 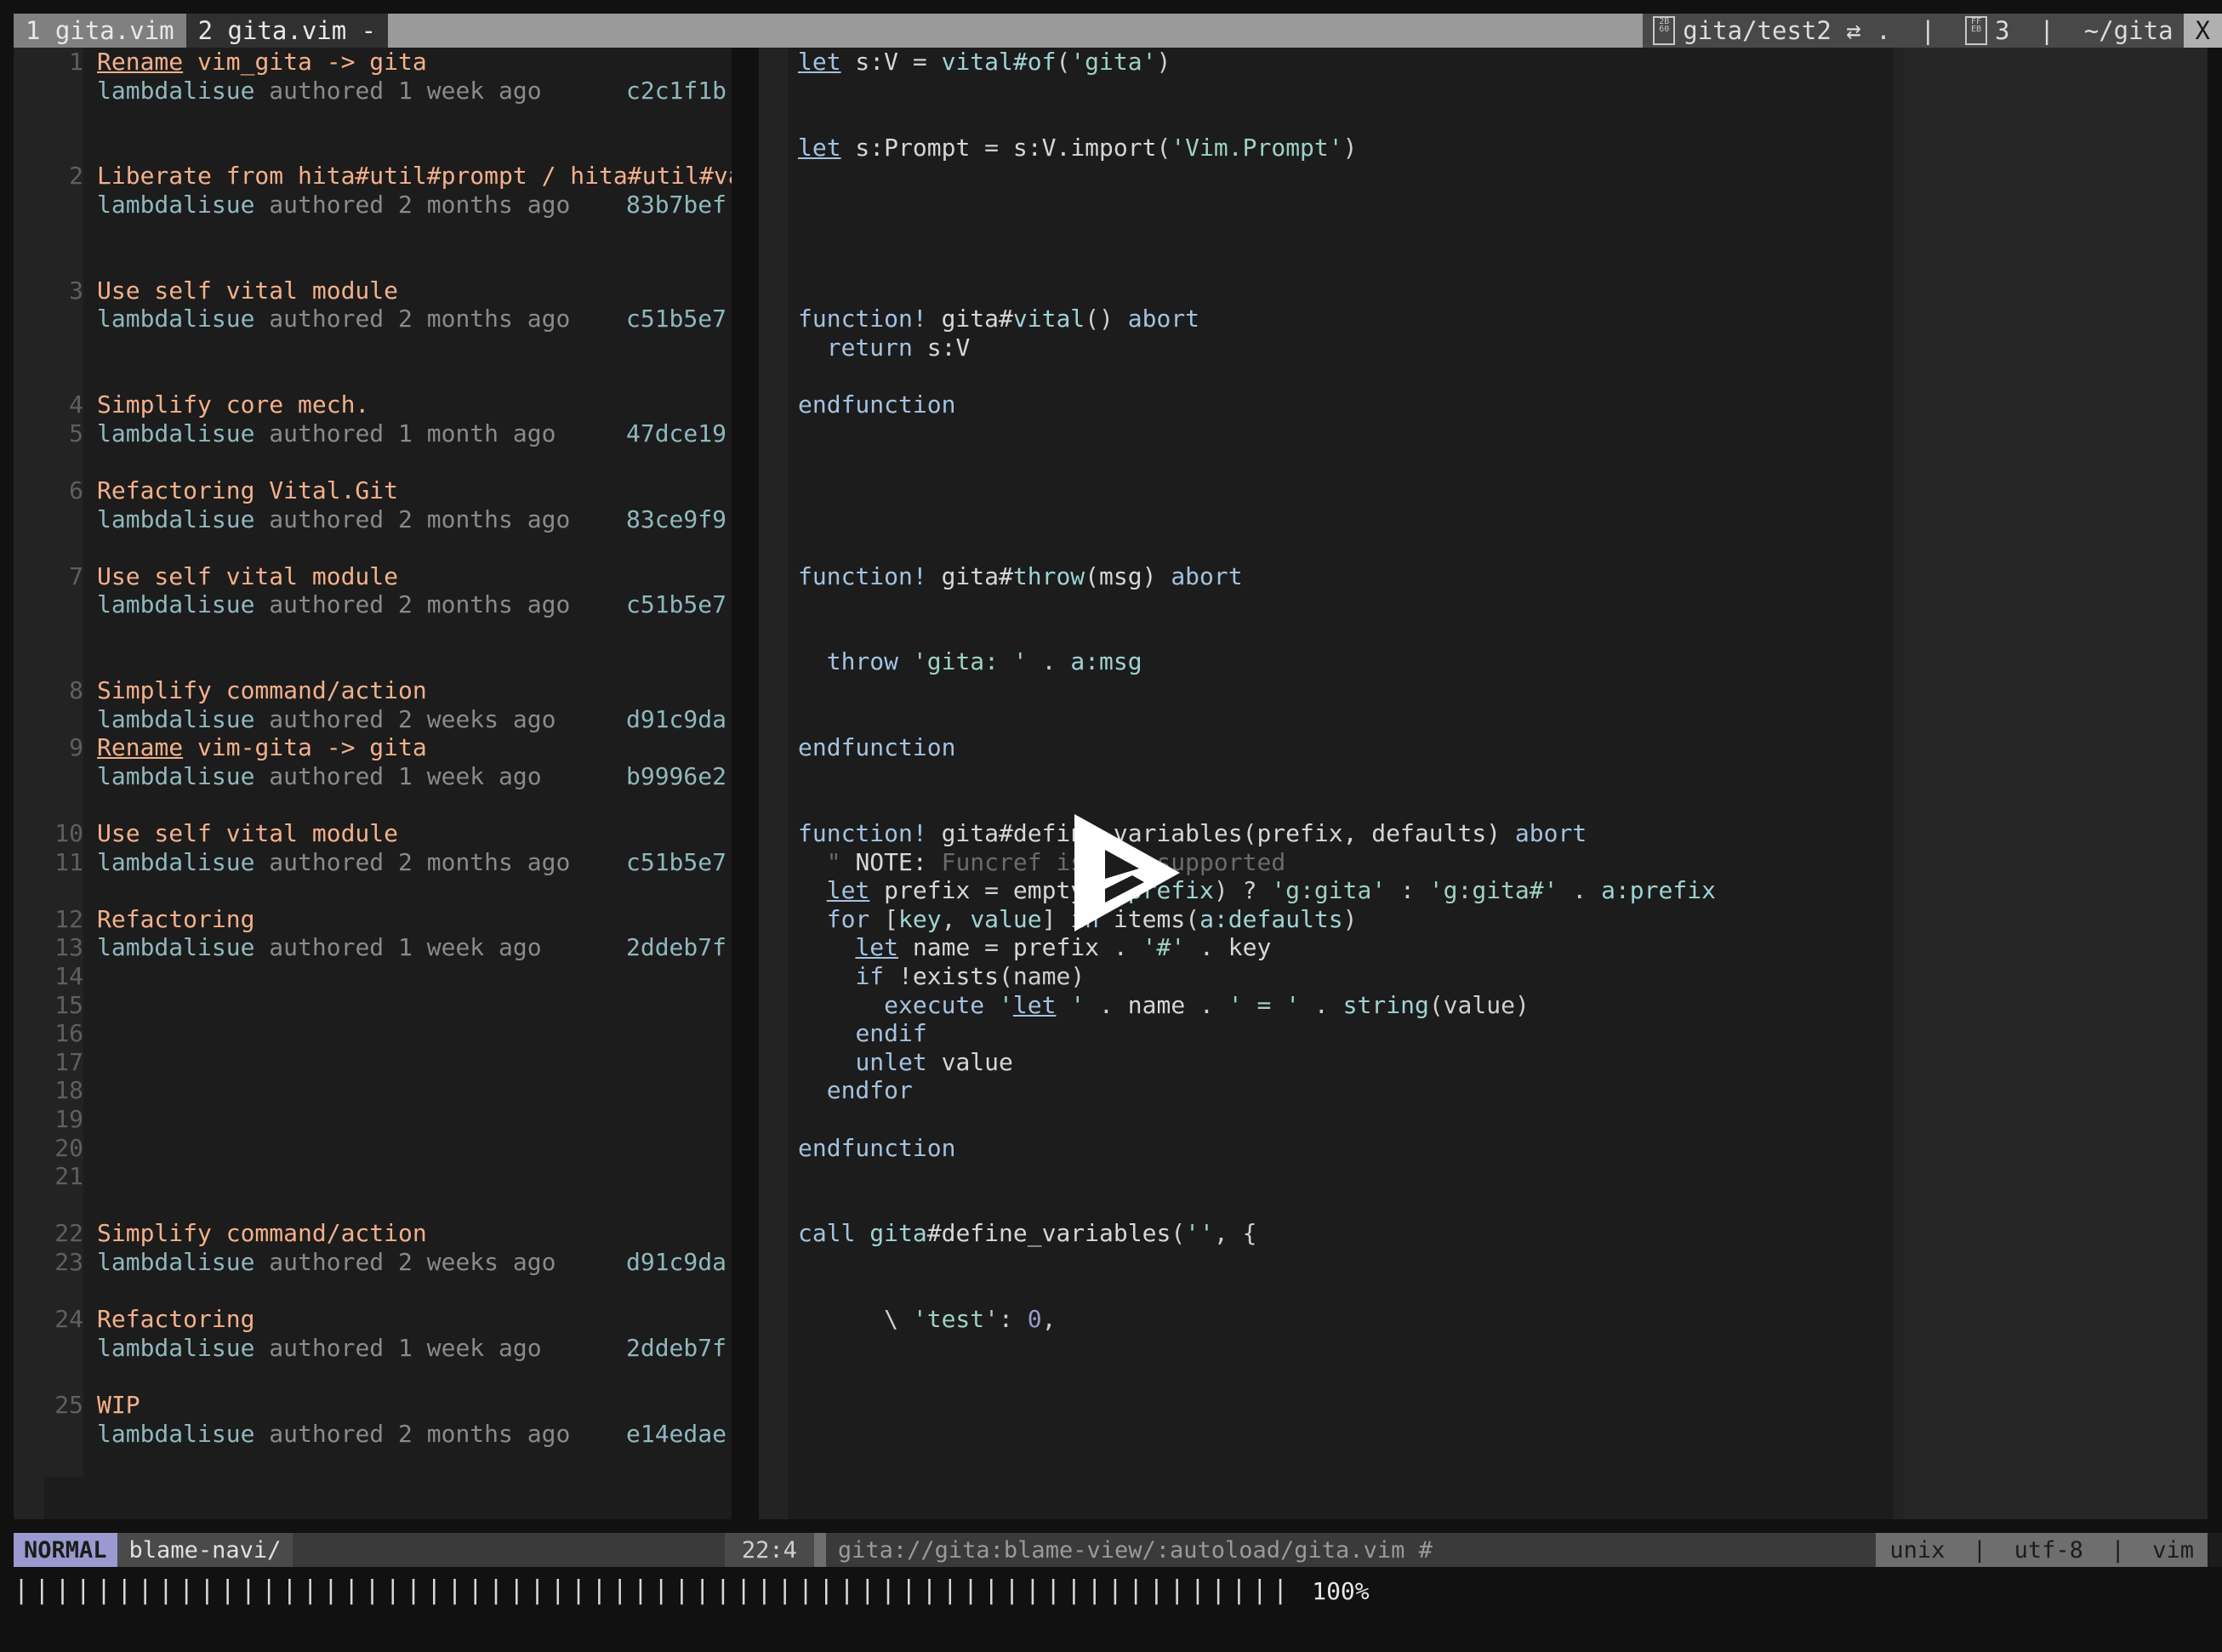 I want to click on close-icon: X, so click(x=2202, y=31).